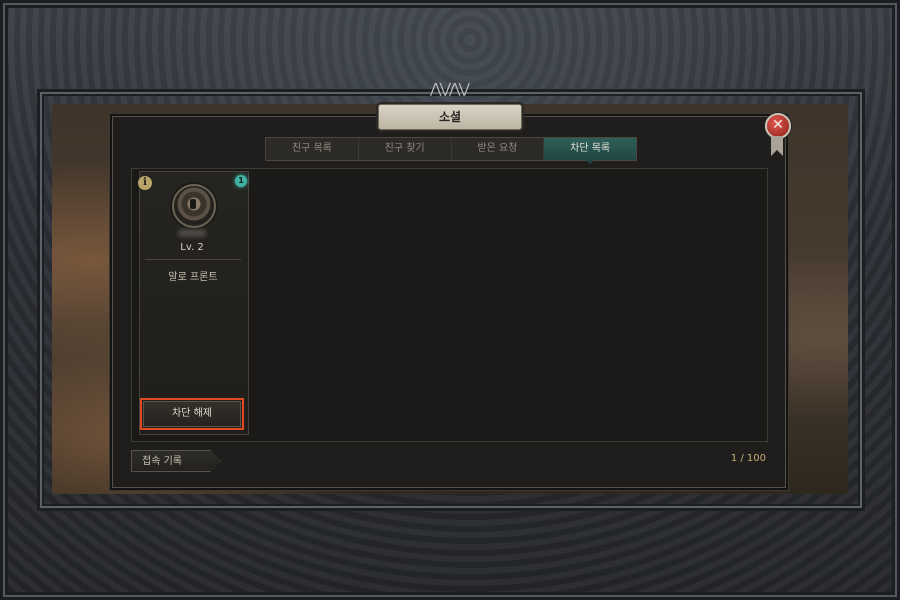 This screenshot has width=900, height=600. Describe the element at coordinates (498, 149) in the screenshot. I see `tab-received-requests: 받은 요청` at that location.